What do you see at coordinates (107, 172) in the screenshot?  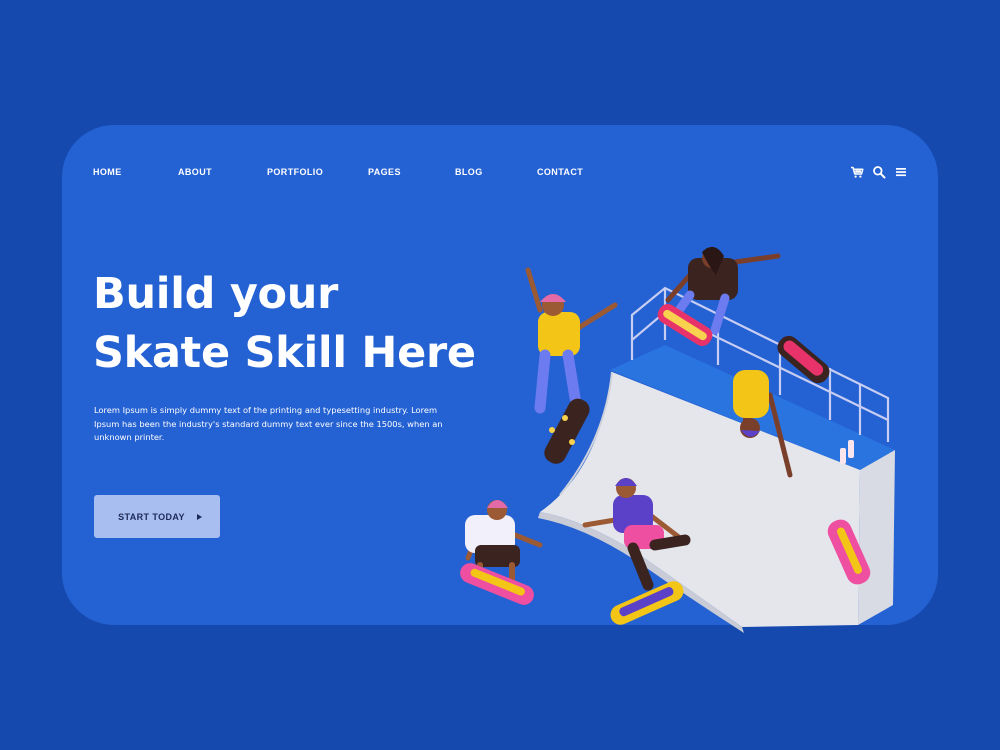 I see `nav-home: HOME` at bounding box center [107, 172].